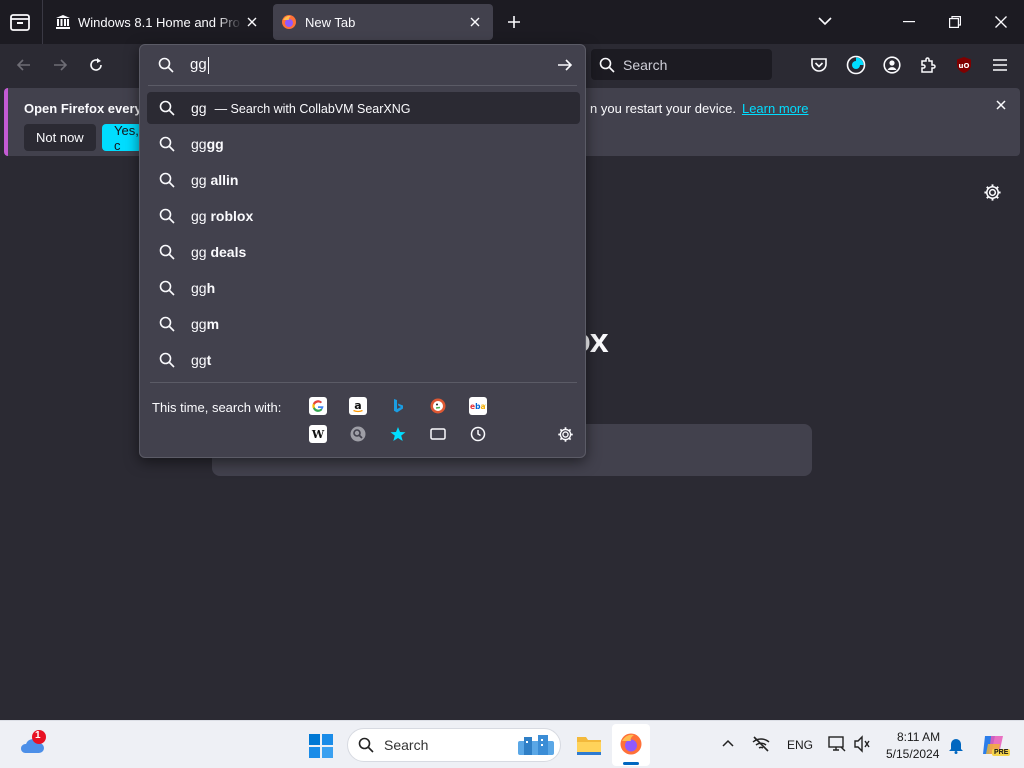 The image size is (1024, 768). Describe the element at coordinates (800, 745) in the screenshot. I see `language-indicator: ENG` at that location.